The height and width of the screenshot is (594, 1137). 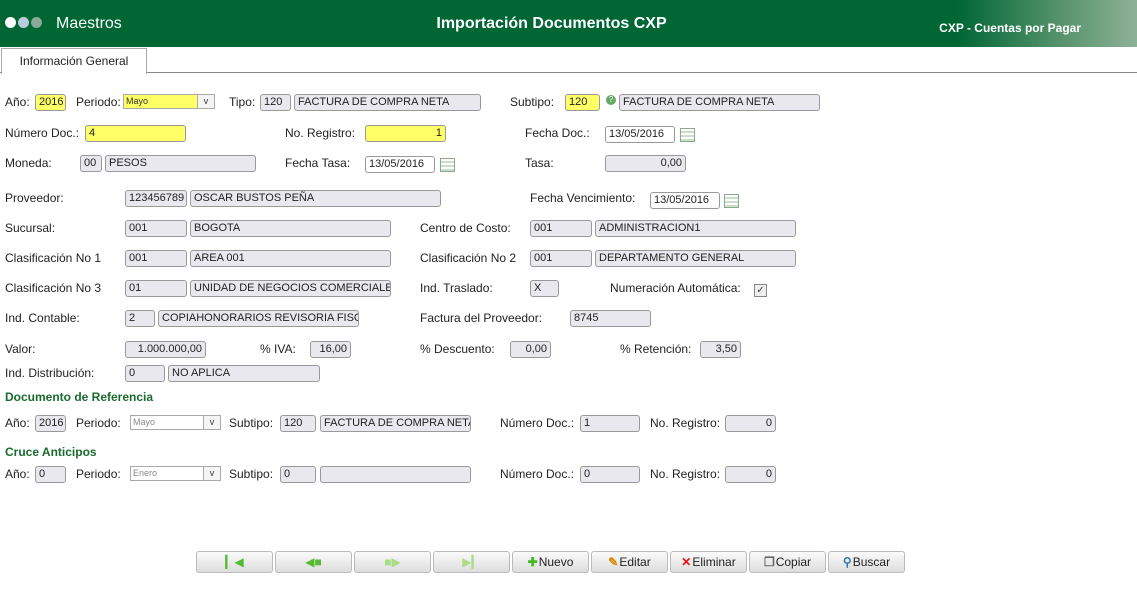 I want to click on first-record-icon: ▎◀, so click(x=234, y=562).